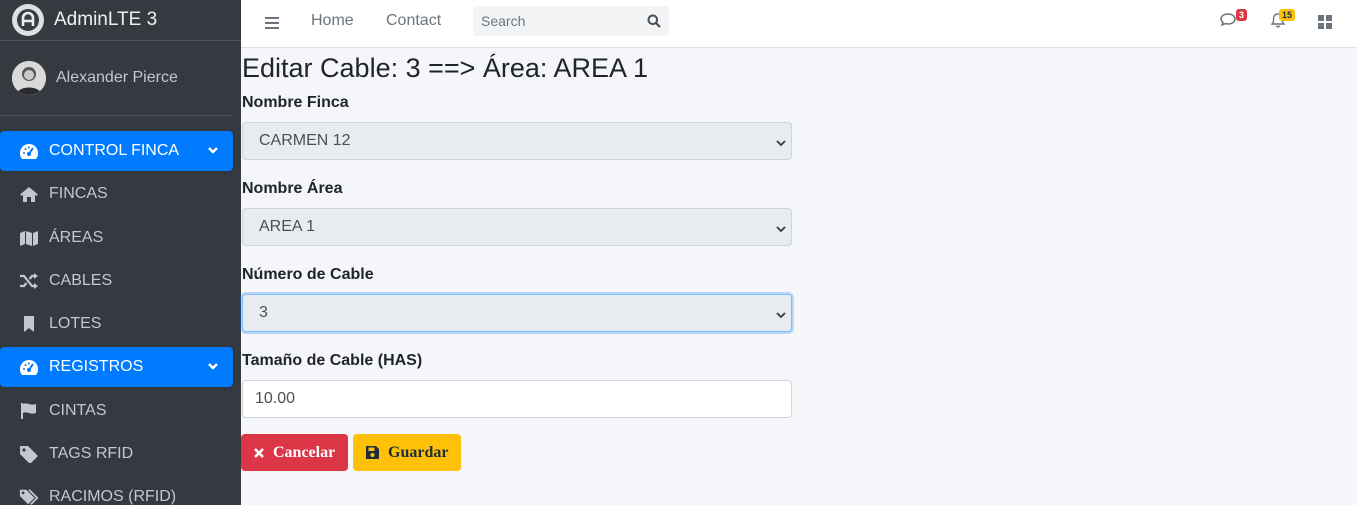 This screenshot has width=1357, height=505. Describe the element at coordinates (799, 24) in the screenshot. I see `top-navbar: Home Contact 3 15` at that location.